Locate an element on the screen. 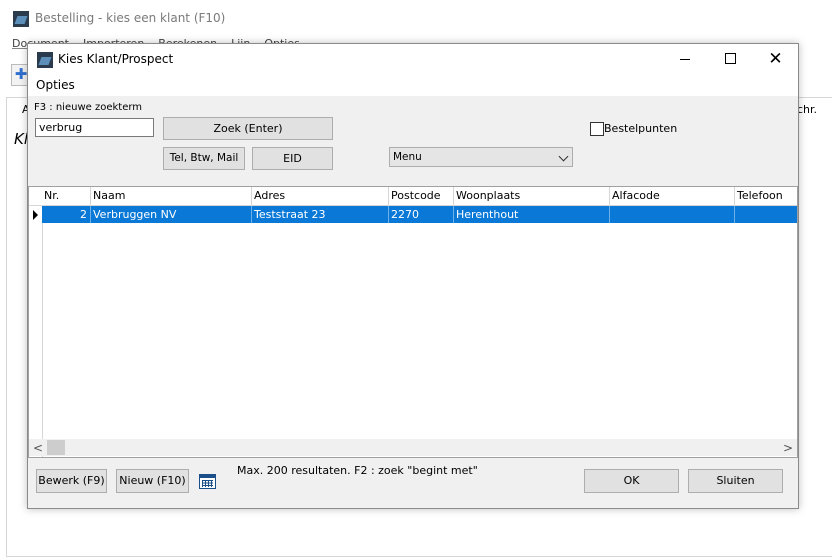 The width and height of the screenshot is (837, 557). background-titlebar: Bestelling - kies een klant (F10) is located at coordinates (418, 18).